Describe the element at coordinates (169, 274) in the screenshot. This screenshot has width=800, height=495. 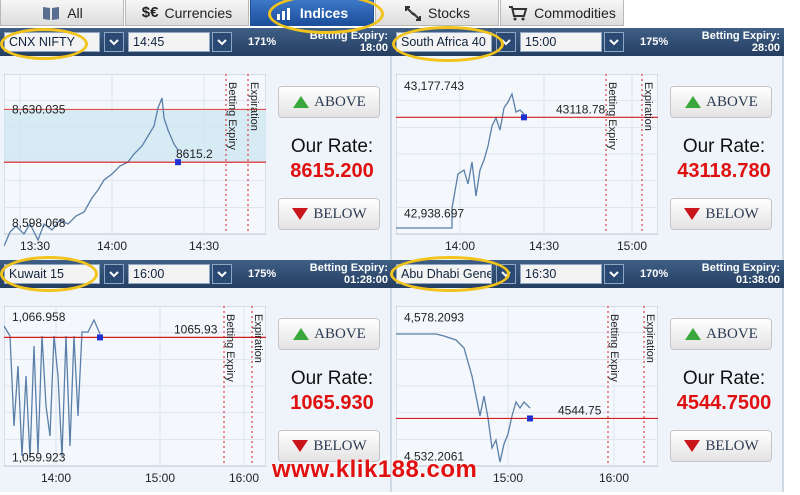
I see `expiry-time-select: 16:00` at that location.